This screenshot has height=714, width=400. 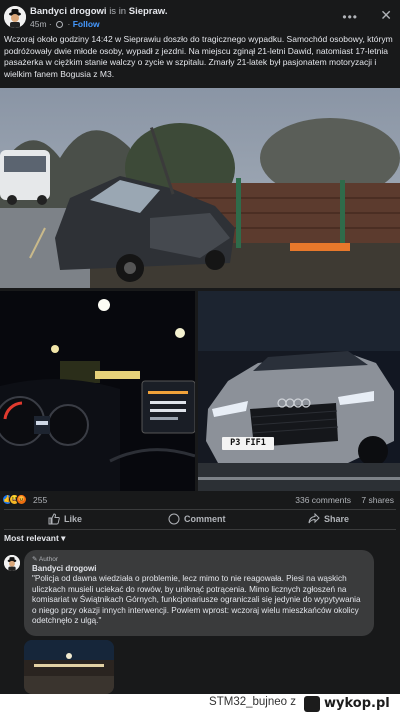 I want to click on comment-sort-label: Most relevant, so click(x=31, y=538).